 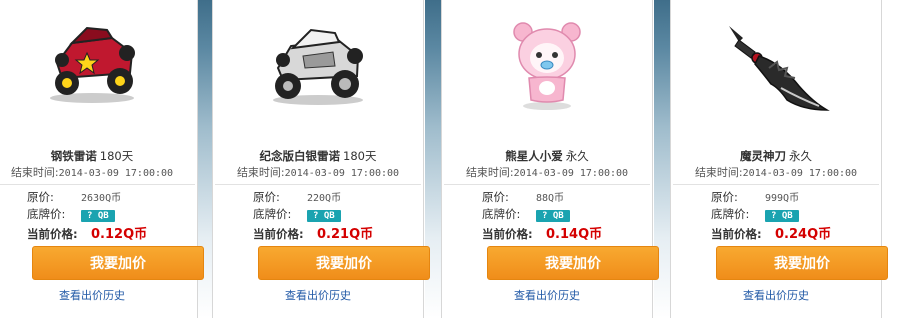 What do you see at coordinates (574, 234) in the screenshot?
I see `current-price-value: 0.14Q币` at bounding box center [574, 234].